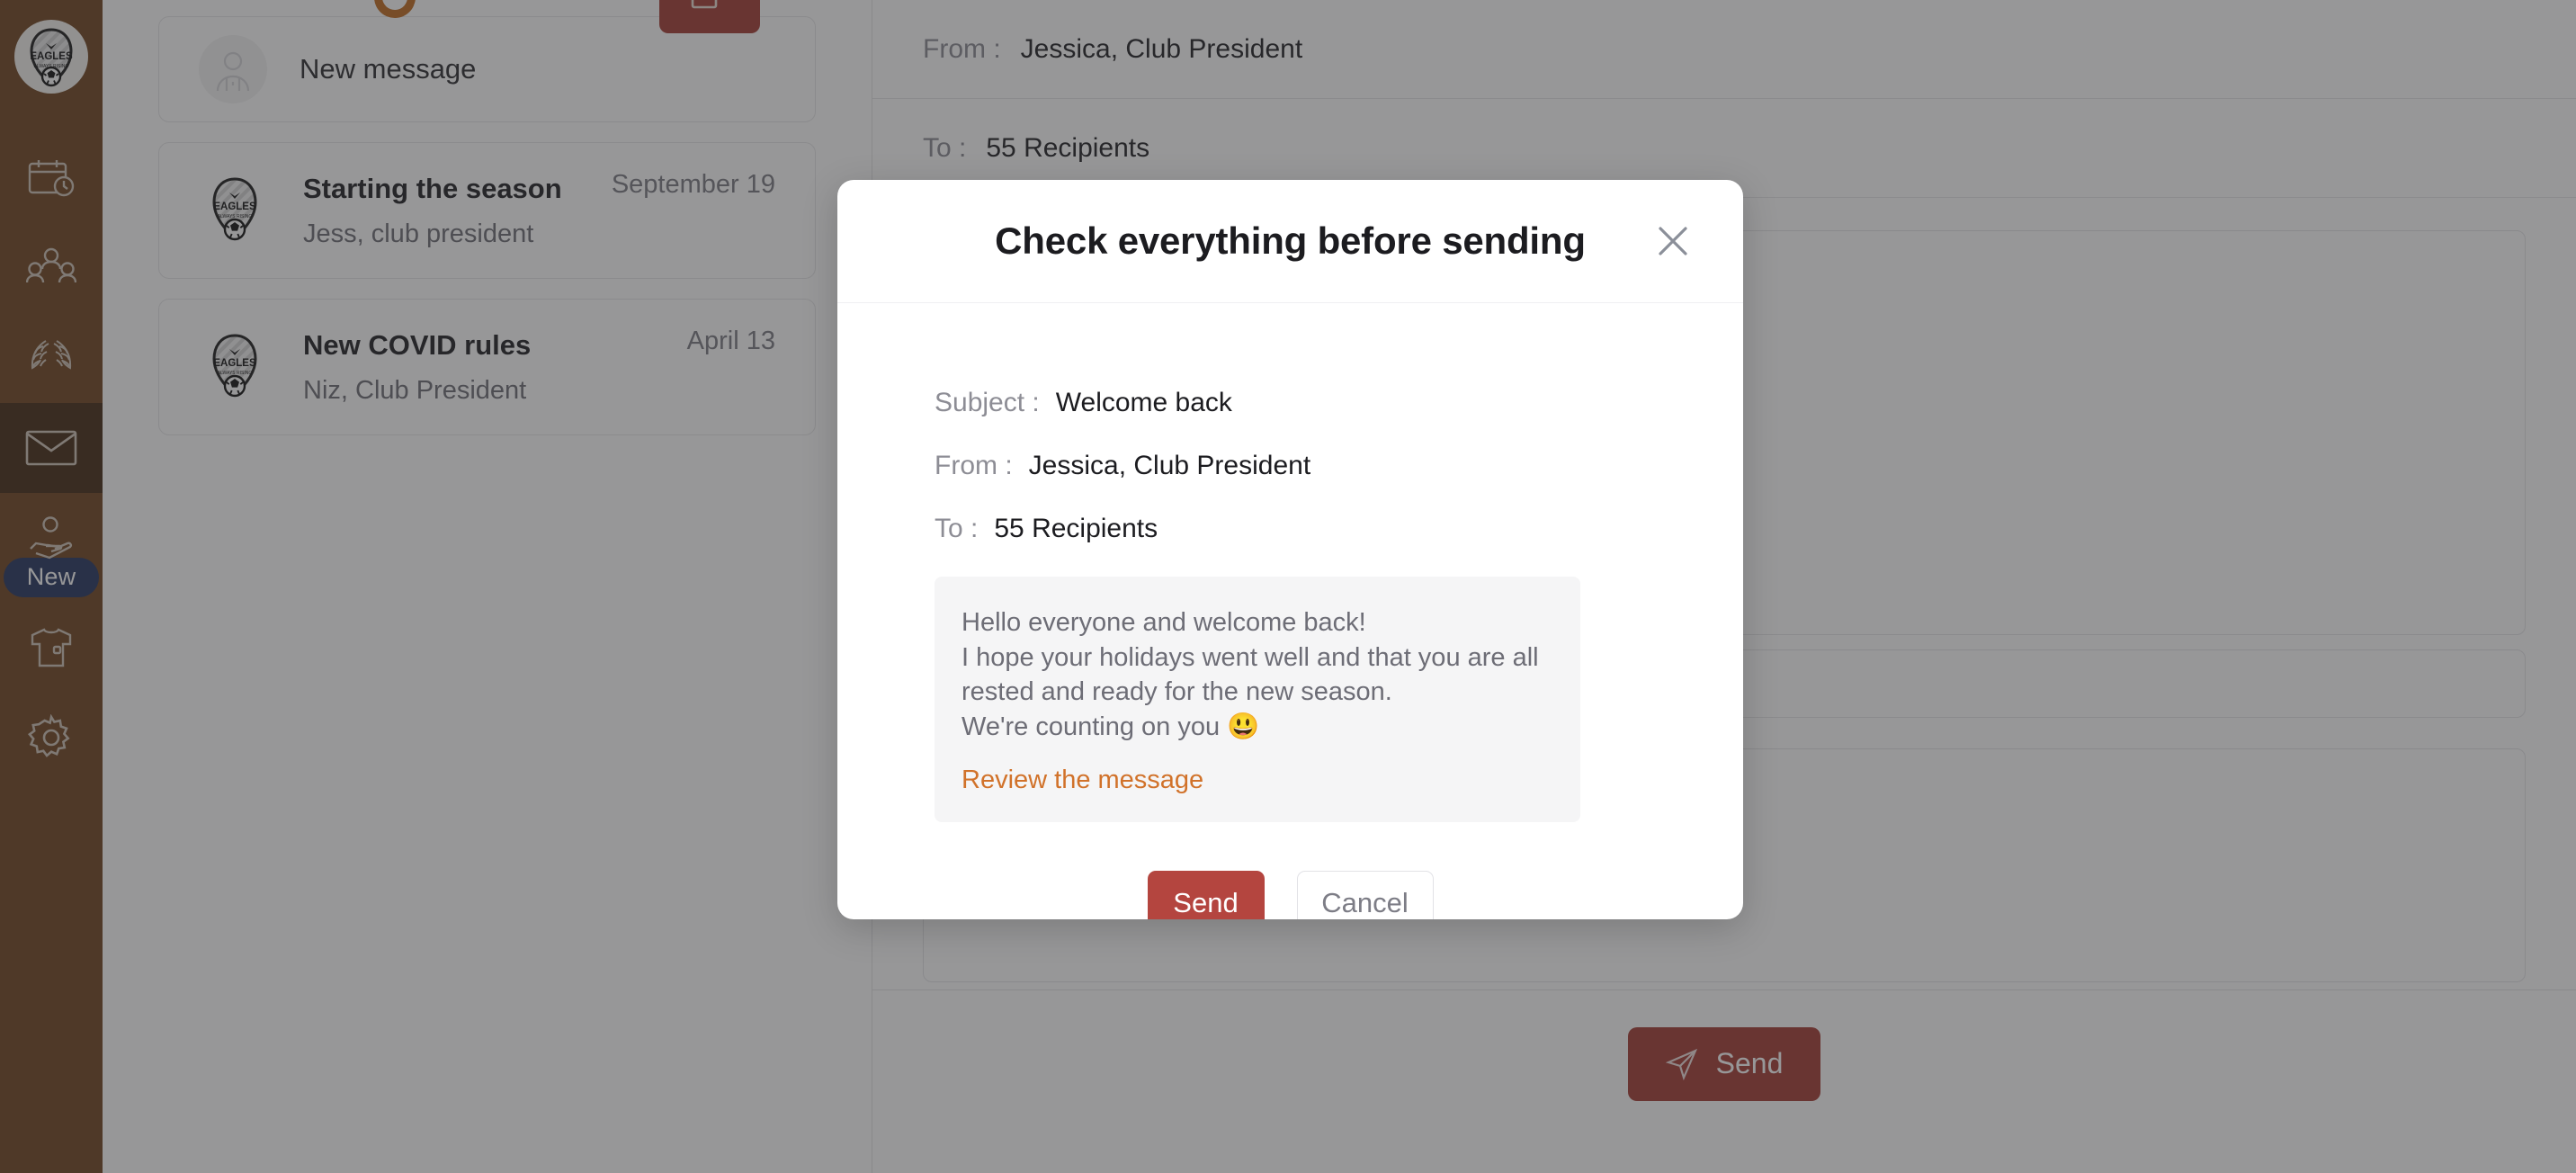 This screenshot has height=1173, width=2576. What do you see at coordinates (987, 402) in the screenshot?
I see `dialog-subject-label: Subject :` at bounding box center [987, 402].